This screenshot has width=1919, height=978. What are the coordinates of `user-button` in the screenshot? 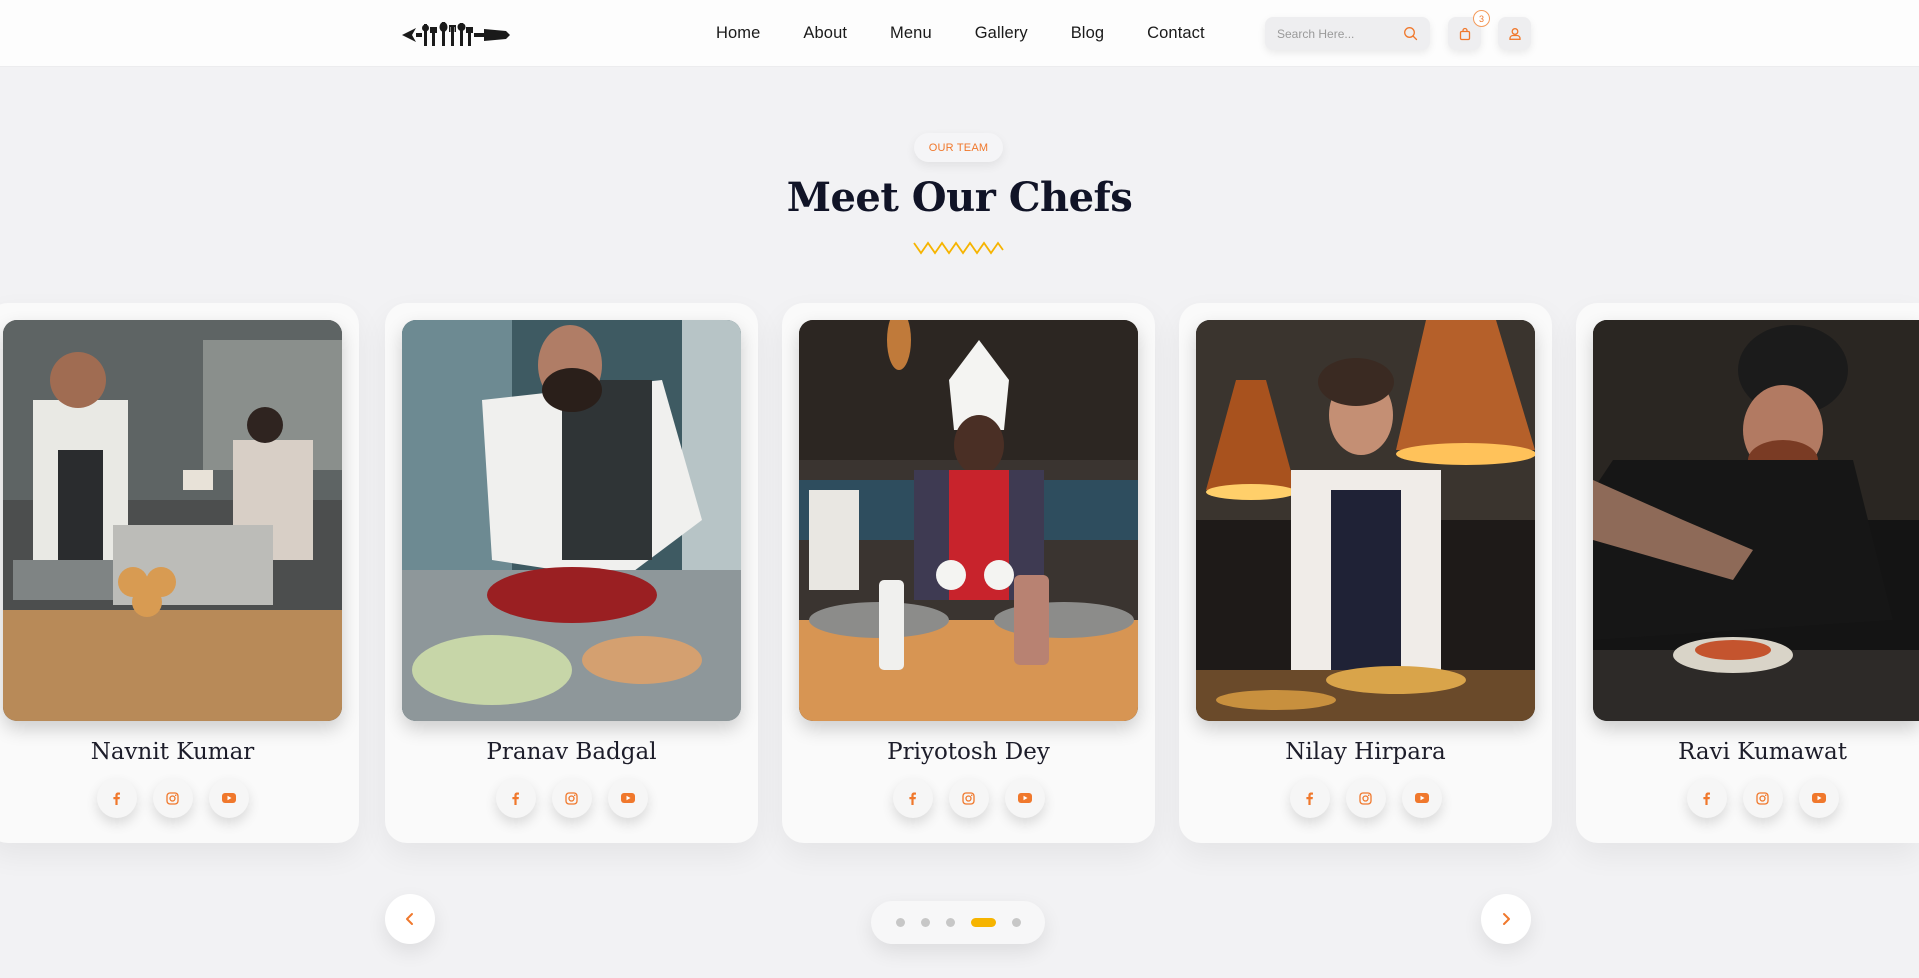 It's located at (1514, 33).